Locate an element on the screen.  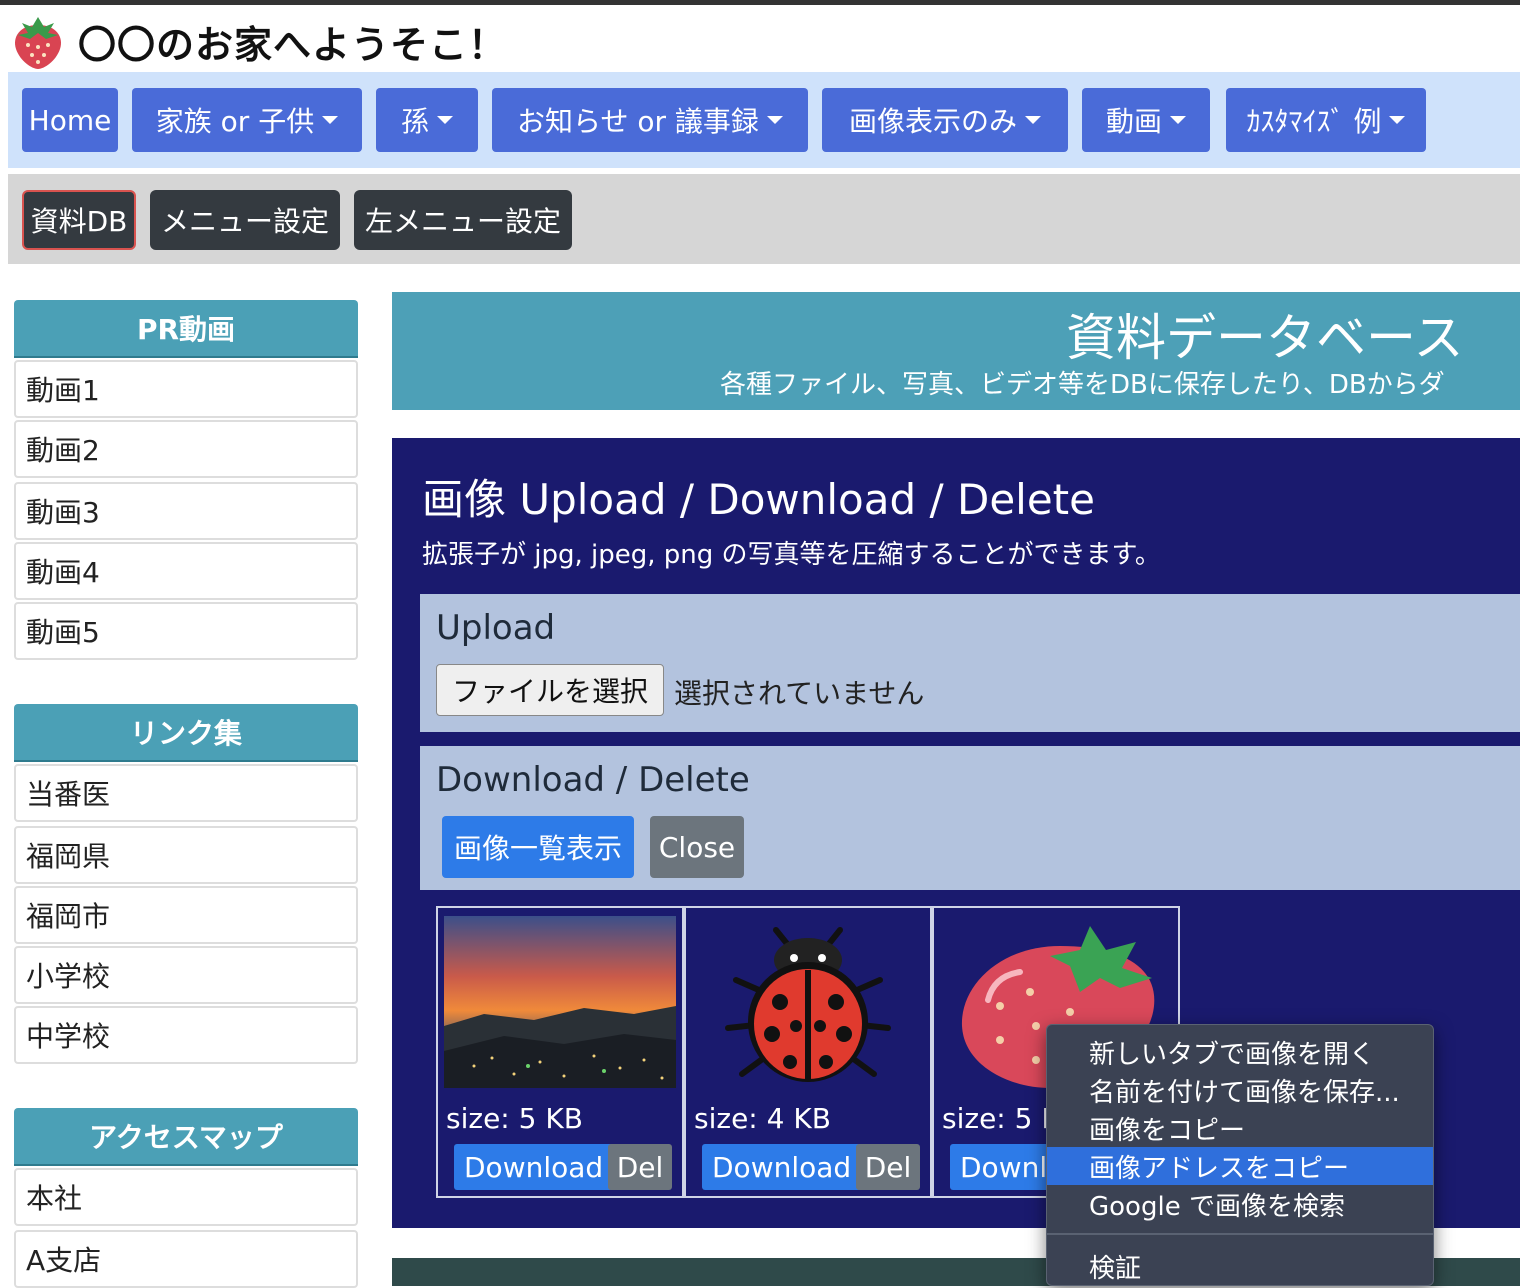
menu-item-open-image-new-tab: 新しいタブで画像を開く is located at coordinates (1240, 1052).